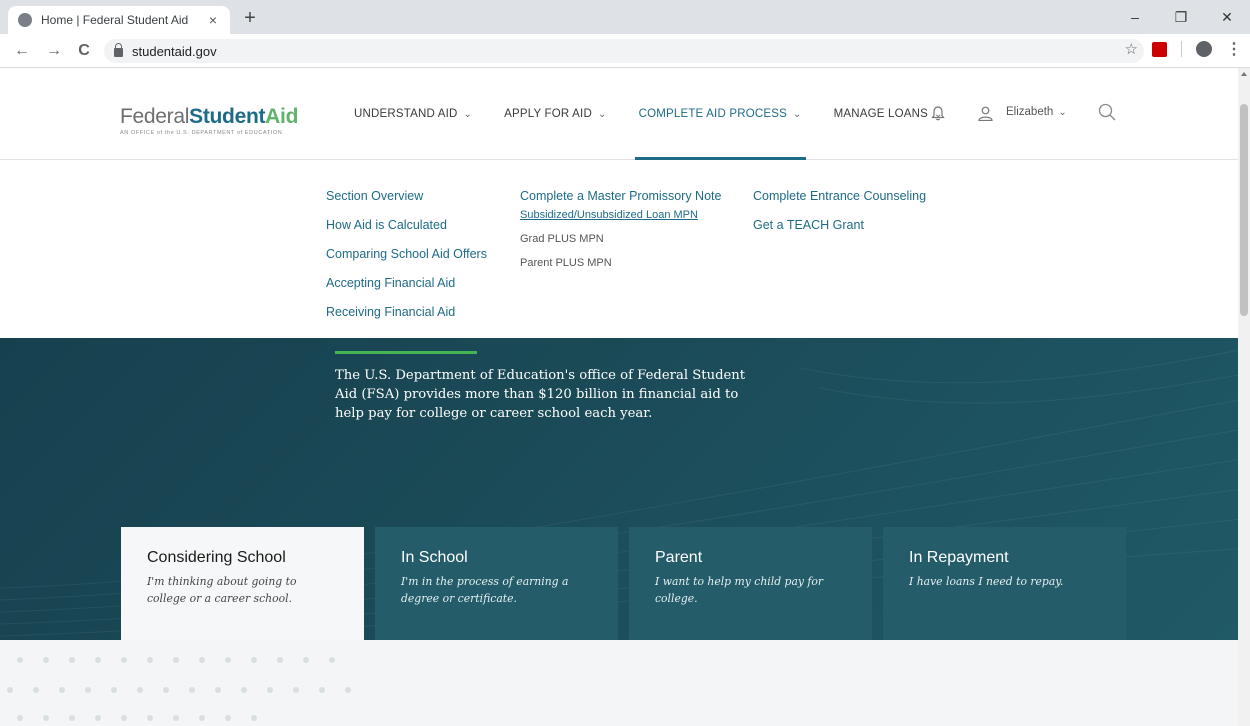 The image size is (1250, 726). What do you see at coordinates (406, 312) in the screenshot?
I see `link-receiving-aid: Receiving Financial Aid` at bounding box center [406, 312].